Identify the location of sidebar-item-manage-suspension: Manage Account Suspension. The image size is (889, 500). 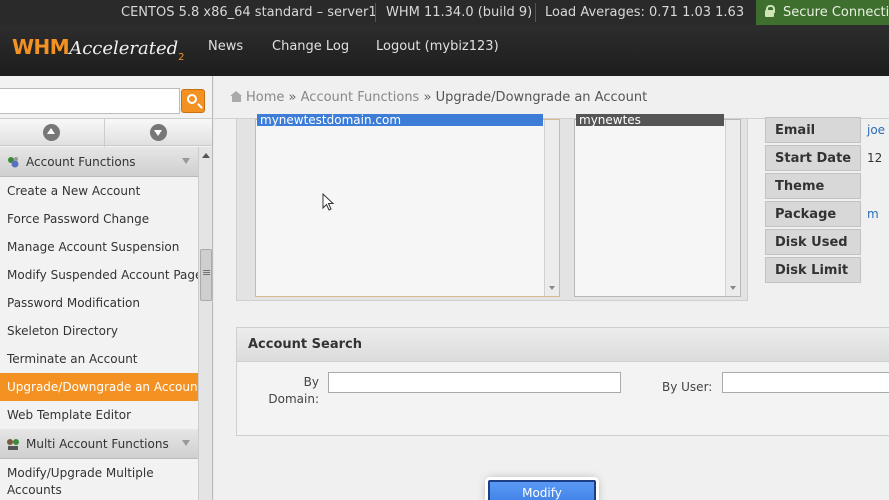
(99, 247).